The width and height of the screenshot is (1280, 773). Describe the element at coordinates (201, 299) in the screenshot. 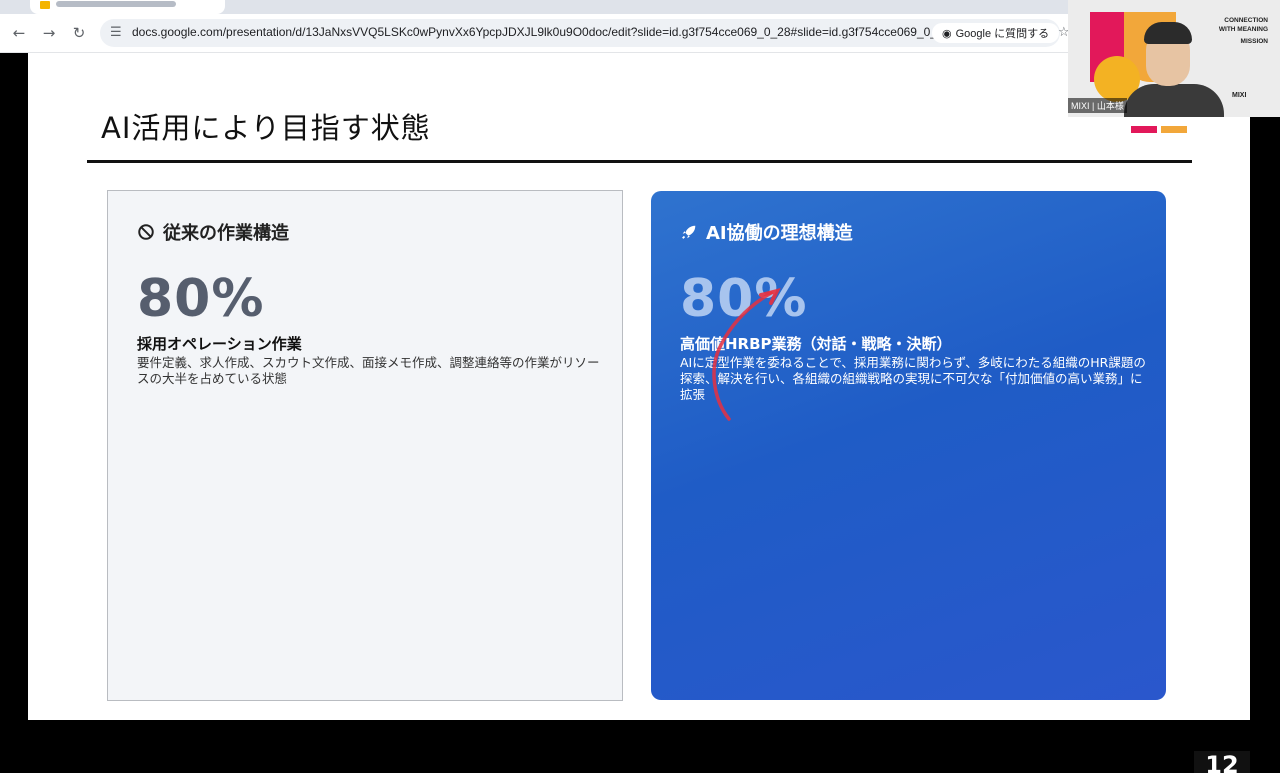

I see `traditional-percent: 80%` at that location.